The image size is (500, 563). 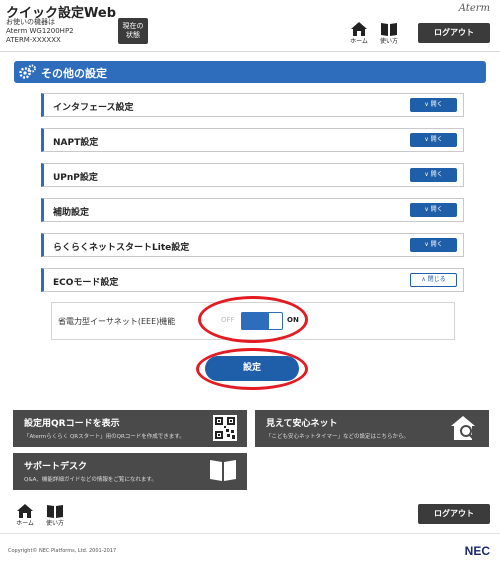 What do you see at coordinates (33, 40) in the screenshot?
I see `device-id: ATERM-XXXXXX` at bounding box center [33, 40].